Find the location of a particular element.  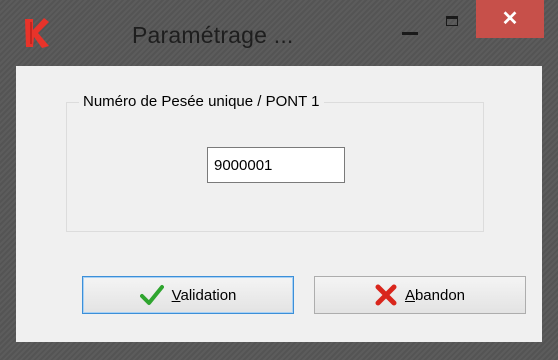

cross-icon is located at coordinates (386, 295).